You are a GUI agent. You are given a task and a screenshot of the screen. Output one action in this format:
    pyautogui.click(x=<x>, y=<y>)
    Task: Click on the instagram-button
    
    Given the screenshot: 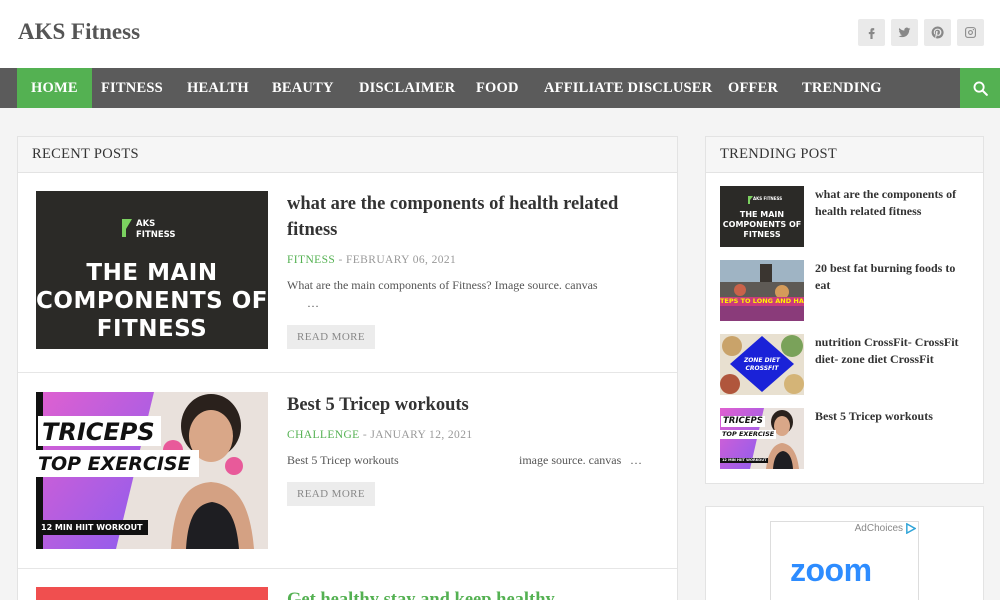 What is the action you would take?
    pyautogui.click(x=970, y=32)
    